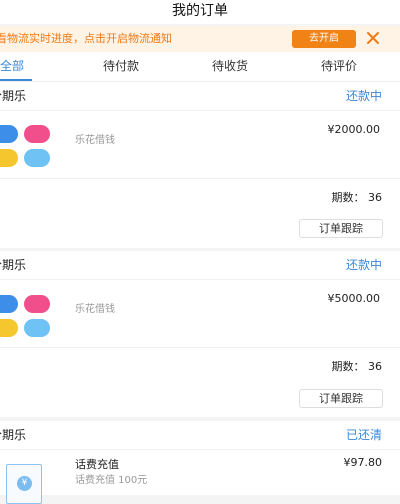 The image size is (400, 504). I want to click on page-title: 我的订单, so click(200, 12).